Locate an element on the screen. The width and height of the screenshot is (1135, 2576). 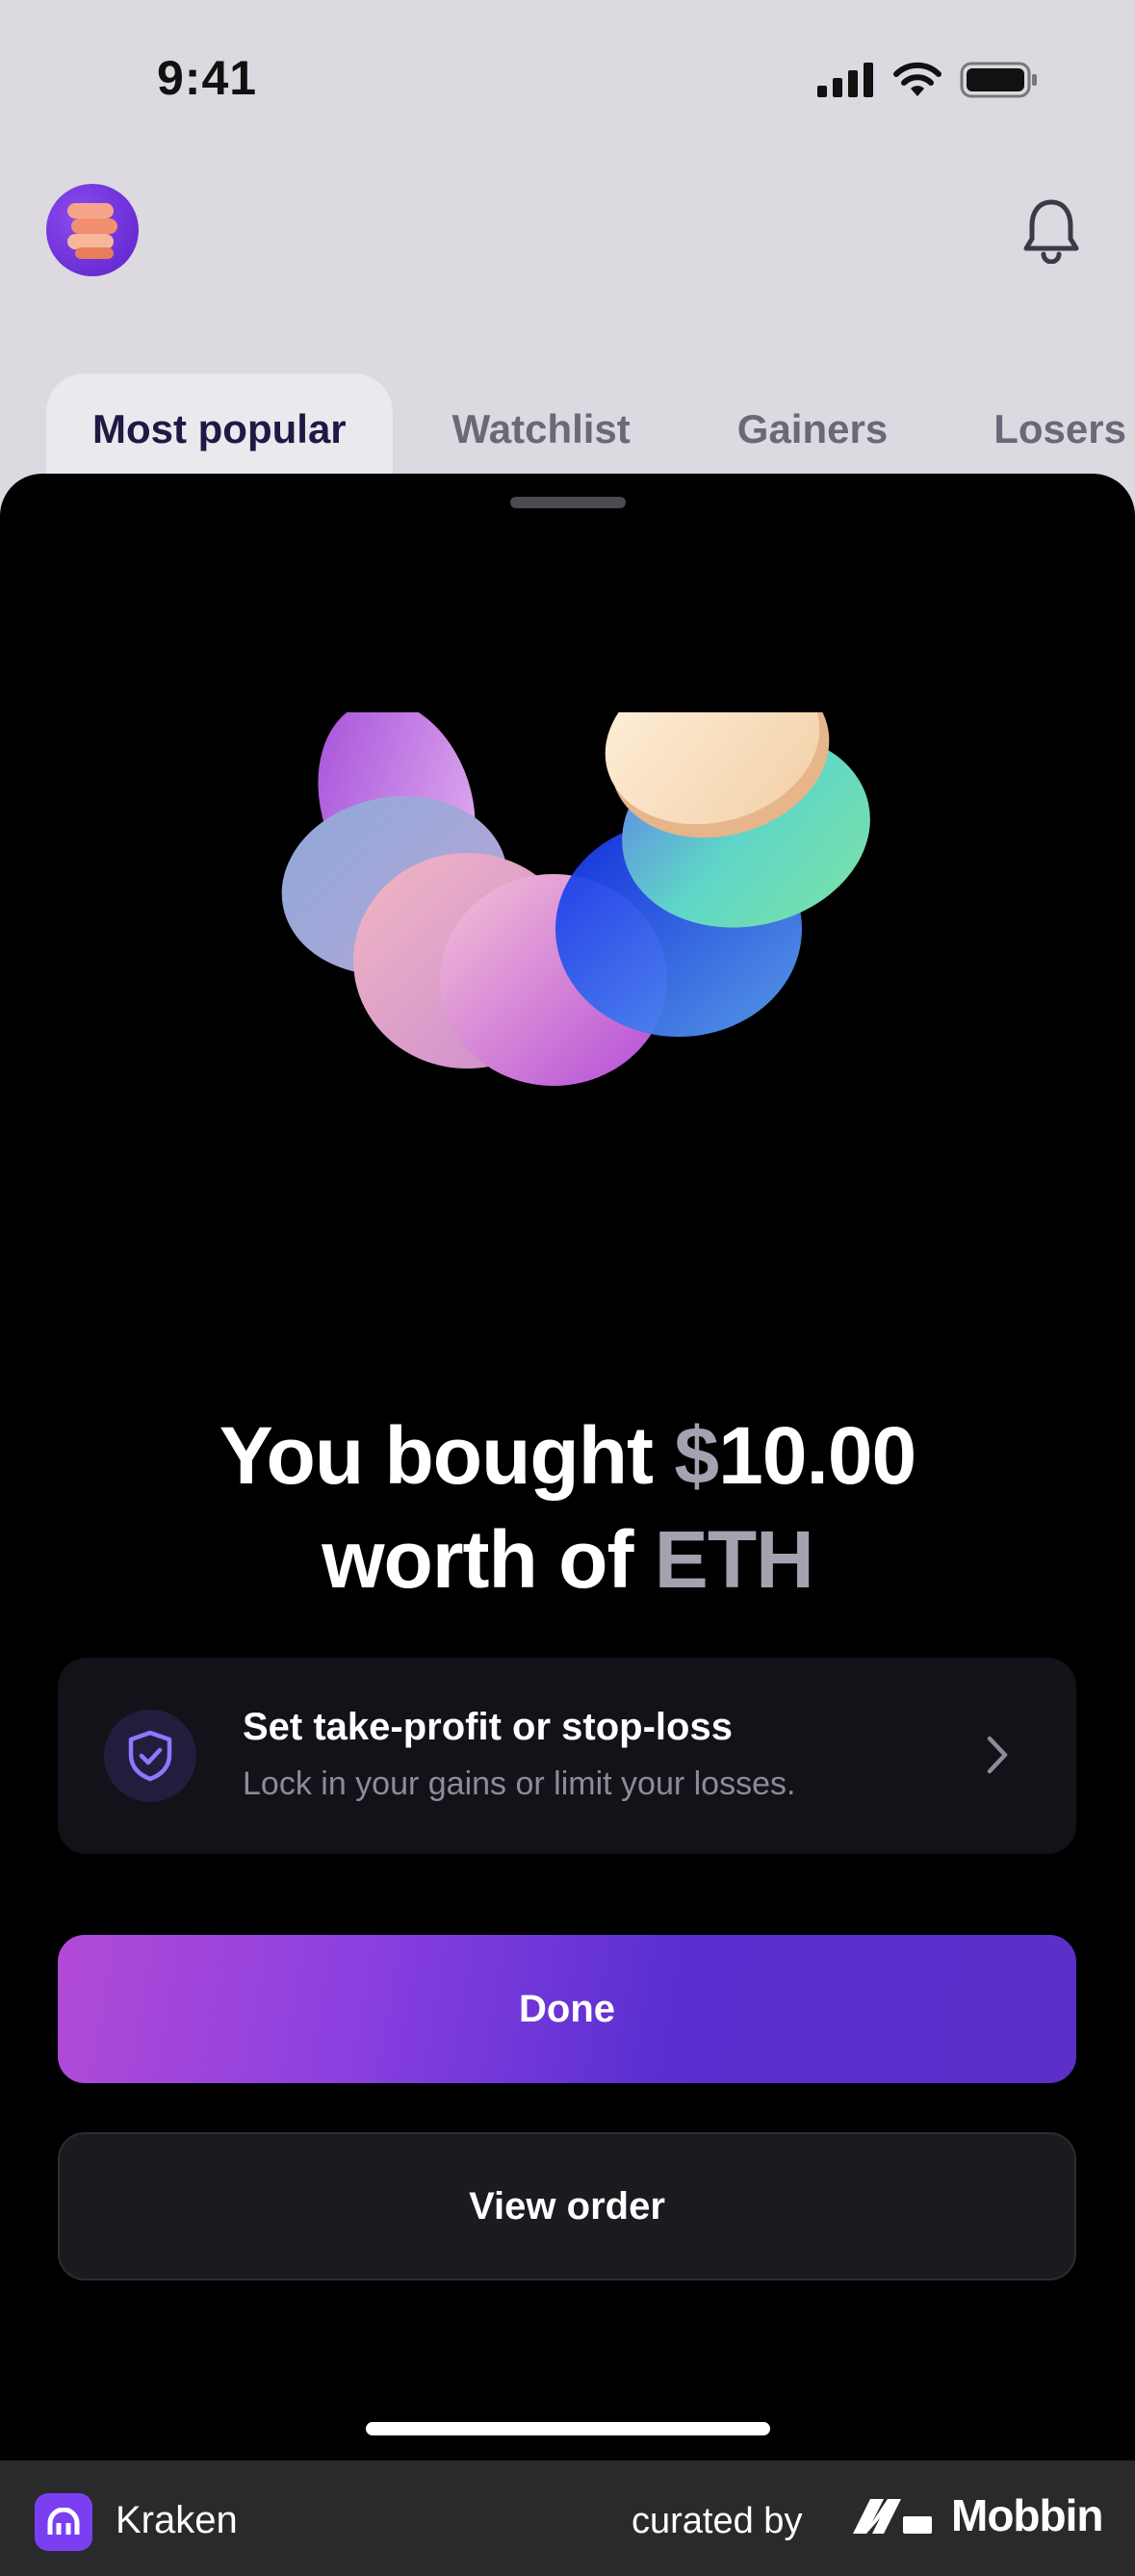
card-title: Set take-profit or stop-loss is located at coordinates (488, 1727).